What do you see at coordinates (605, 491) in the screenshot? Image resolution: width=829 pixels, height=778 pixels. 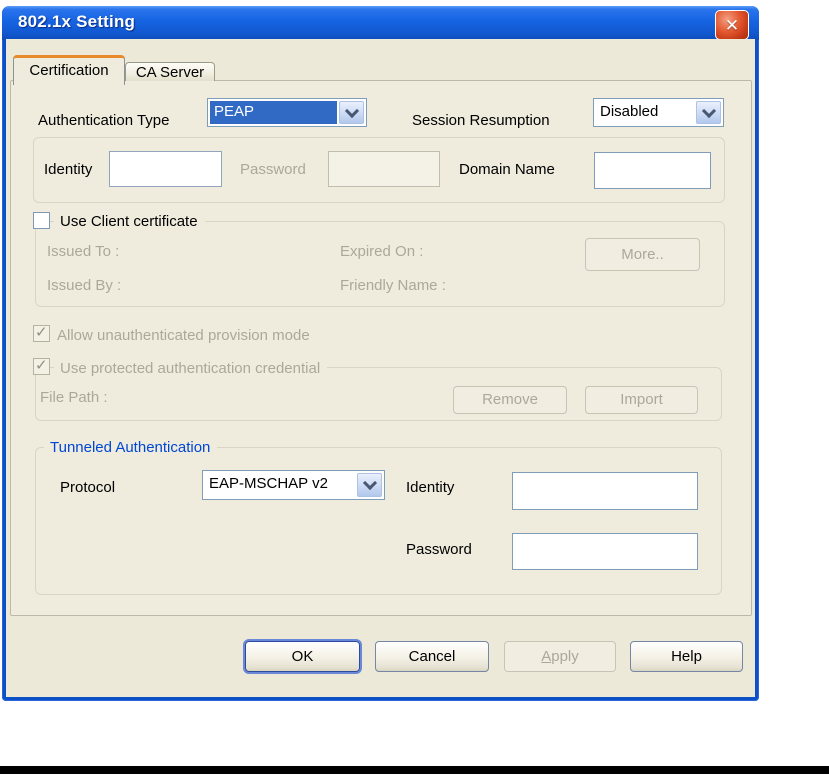 I see `tunneled-identity-input` at bounding box center [605, 491].